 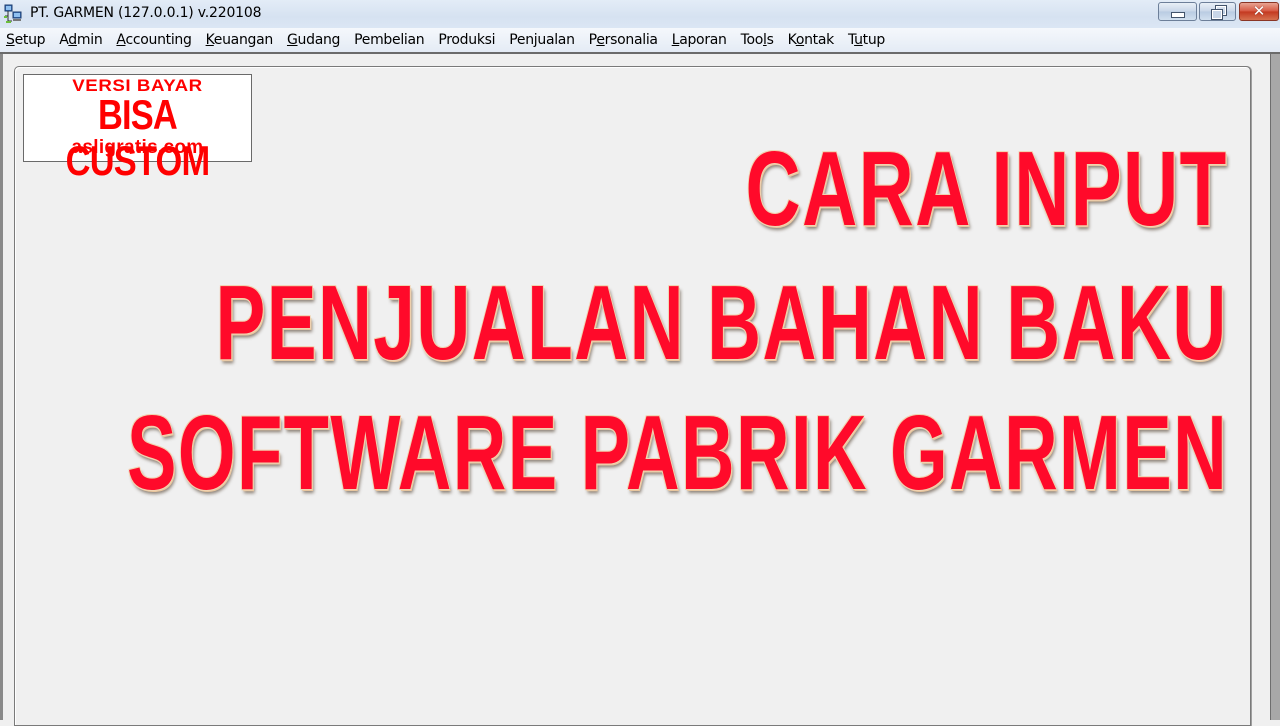 What do you see at coordinates (137, 129) in the screenshot?
I see `promo-badge: VERSI BAYAR BISA CUSTOM asligratis.com` at bounding box center [137, 129].